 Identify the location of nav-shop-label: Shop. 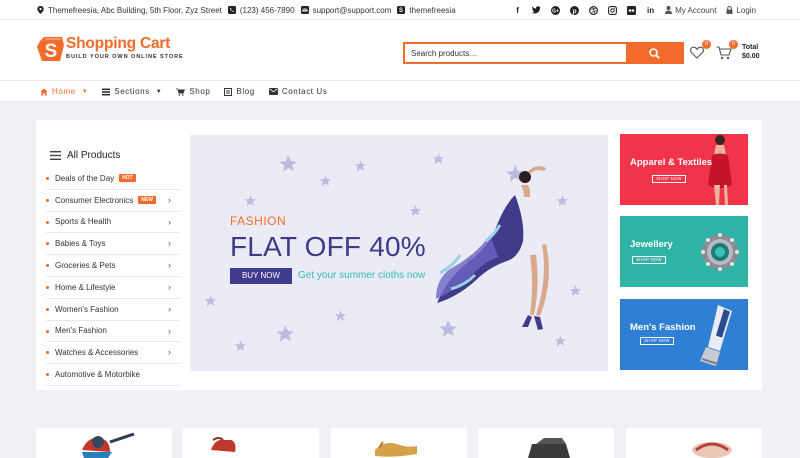
(200, 91).